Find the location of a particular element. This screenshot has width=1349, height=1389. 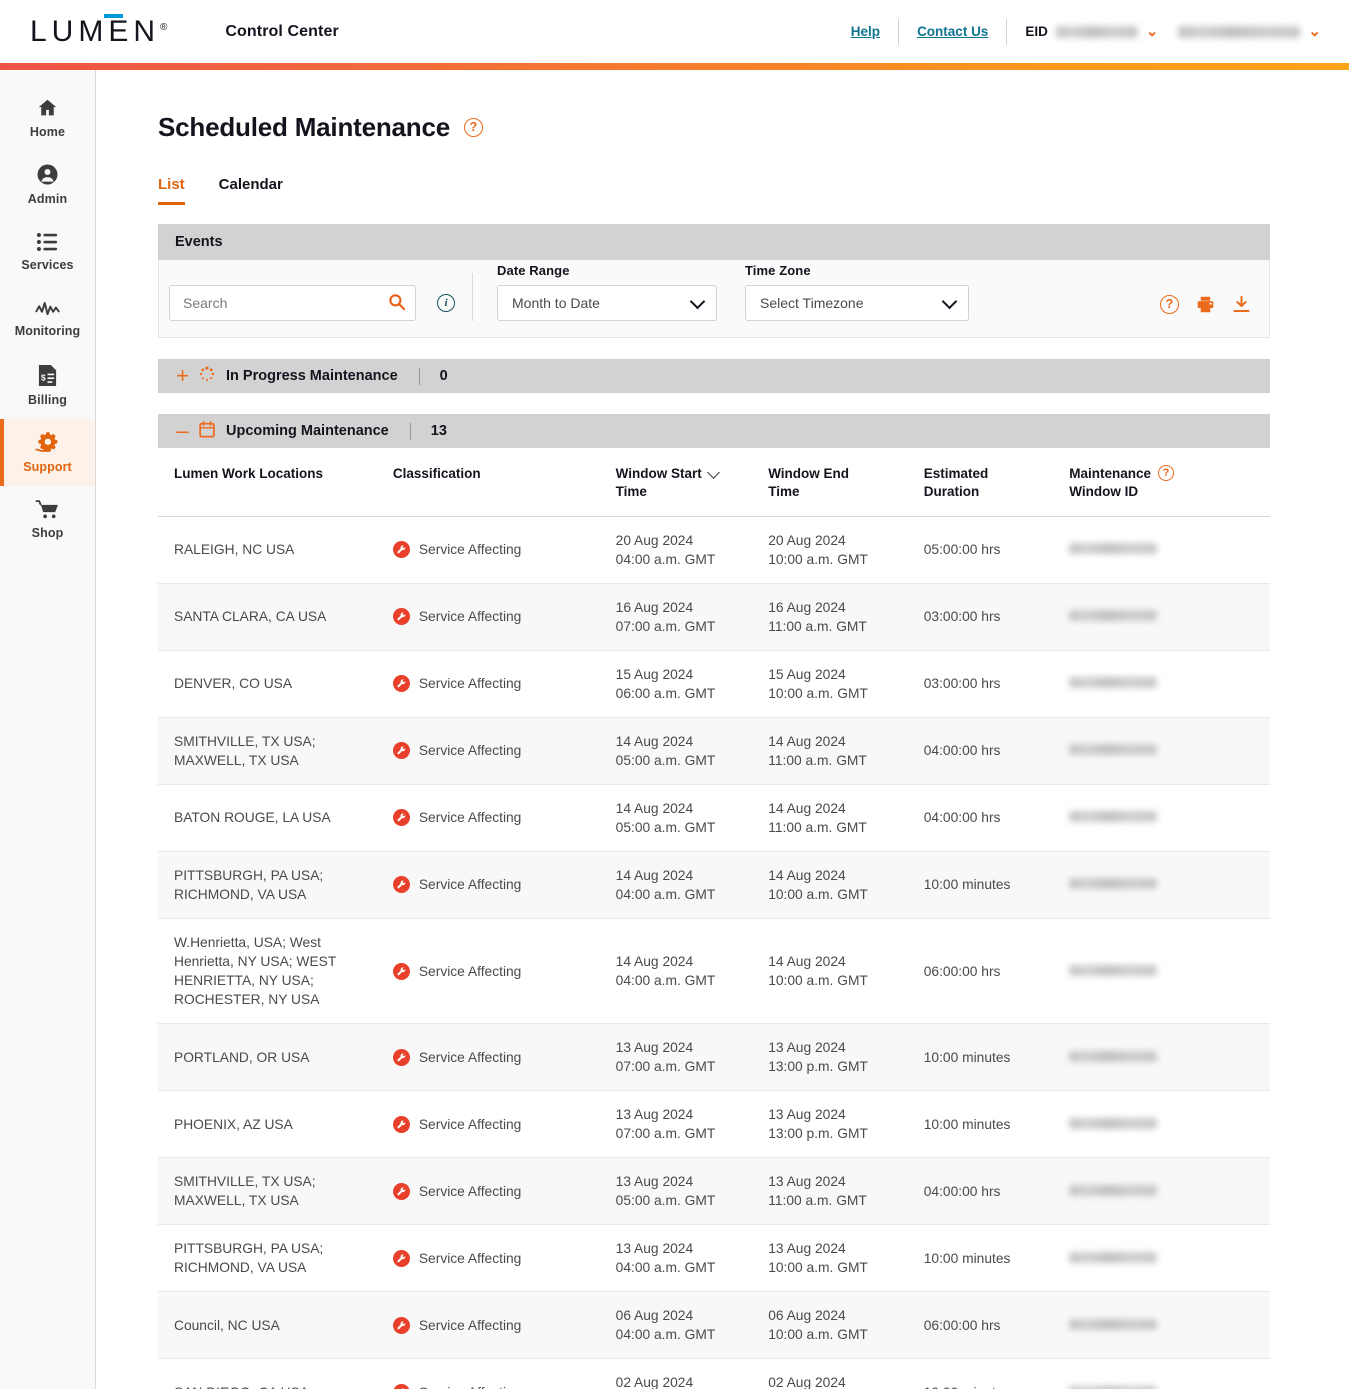

sidebar-item-monitoring: Monitoring is located at coordinates (47, 318).